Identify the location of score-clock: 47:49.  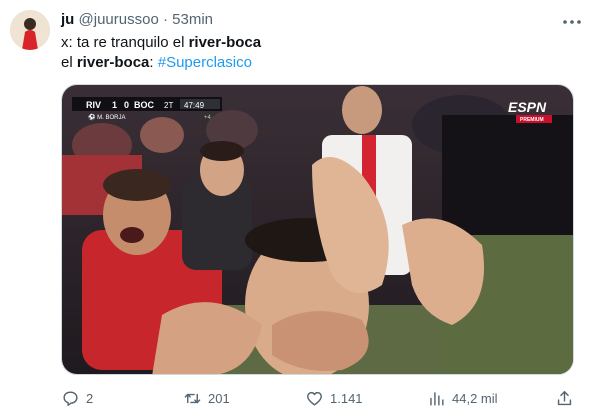
(194, 105).